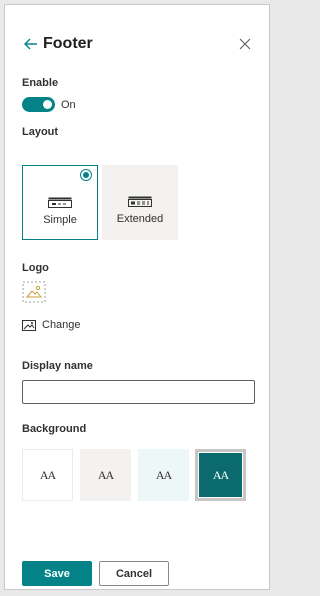 This screenshot has height=596, width=320. I want to click on background-swatch-strong: AA, so click(220, 475).